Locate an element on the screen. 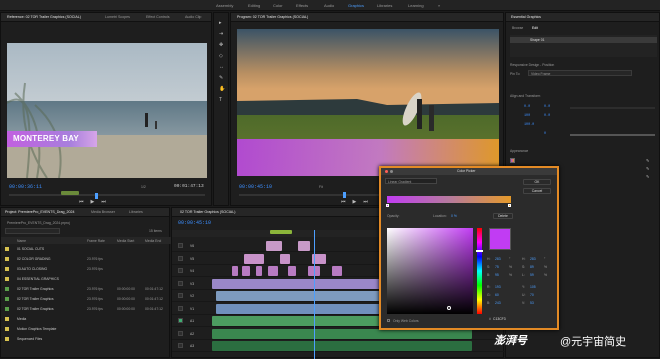 The image size is (660, 359). workspace-effects: Effects is located at coordinates (302, 5).